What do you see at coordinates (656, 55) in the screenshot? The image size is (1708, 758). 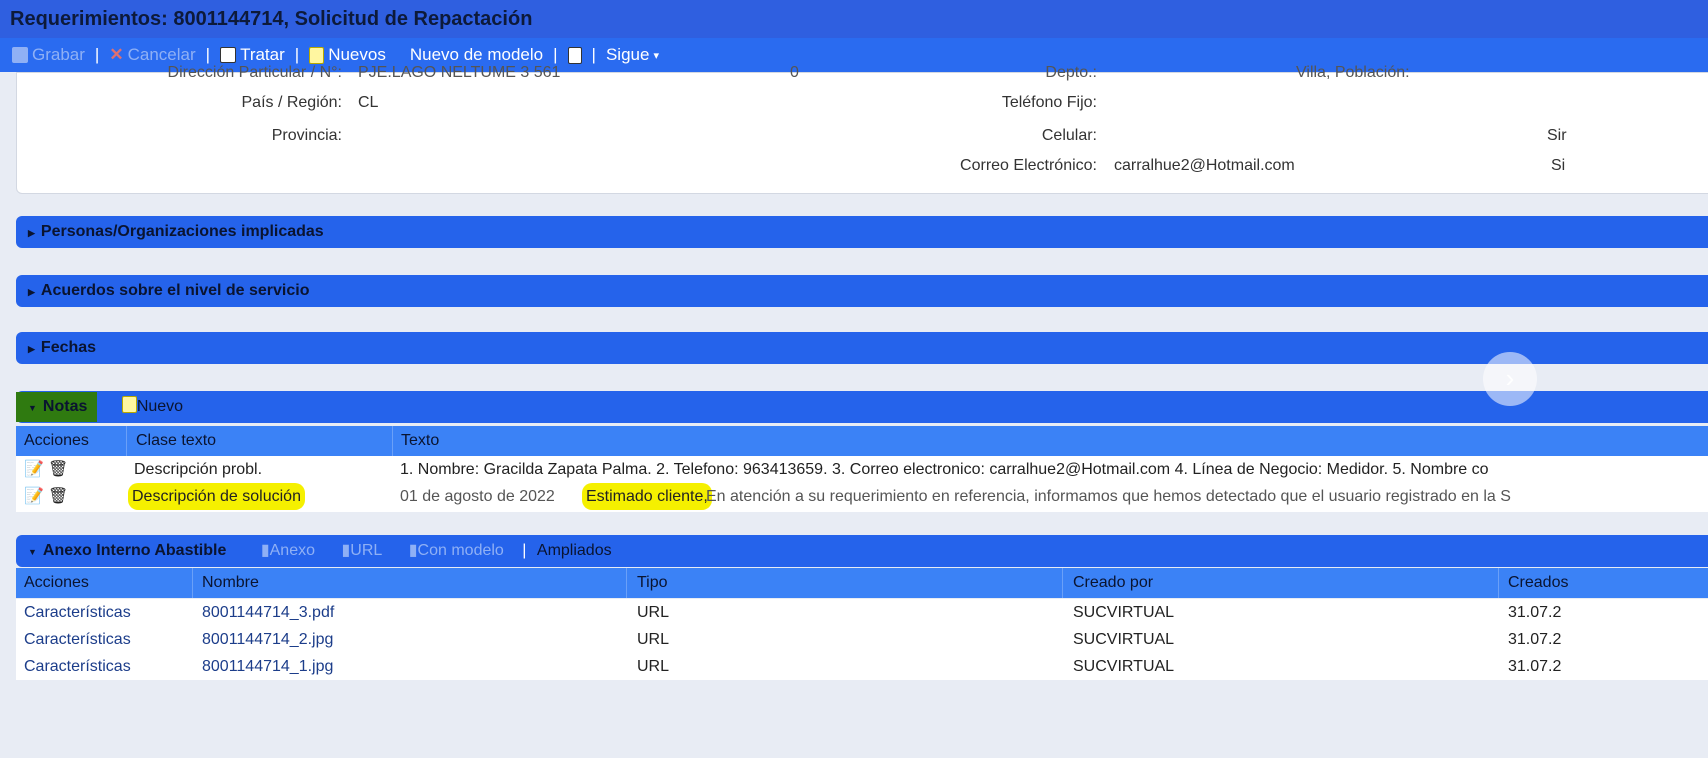 I see `chevron-down-icon: ▾` at bounding box center [656, 55].